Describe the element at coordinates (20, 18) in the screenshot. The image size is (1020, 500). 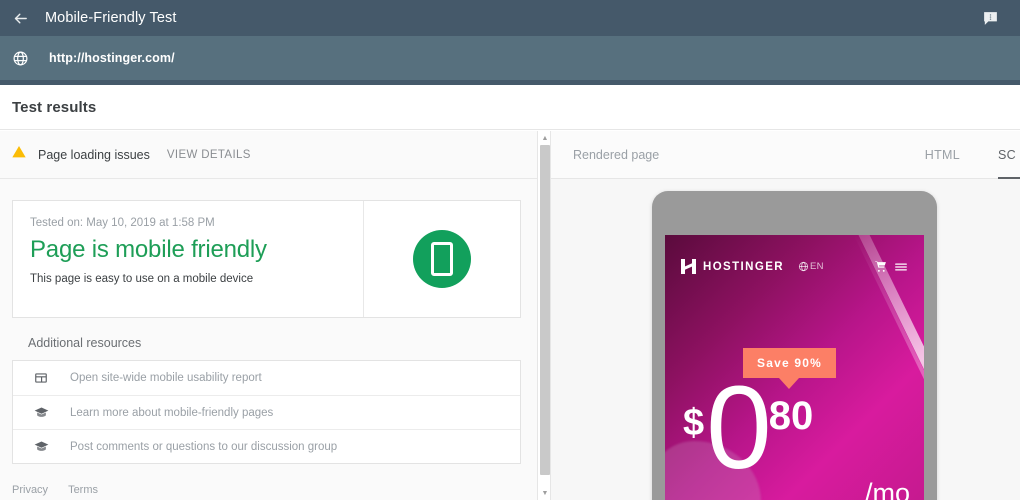
I see `back-arrow-icon` at that location.